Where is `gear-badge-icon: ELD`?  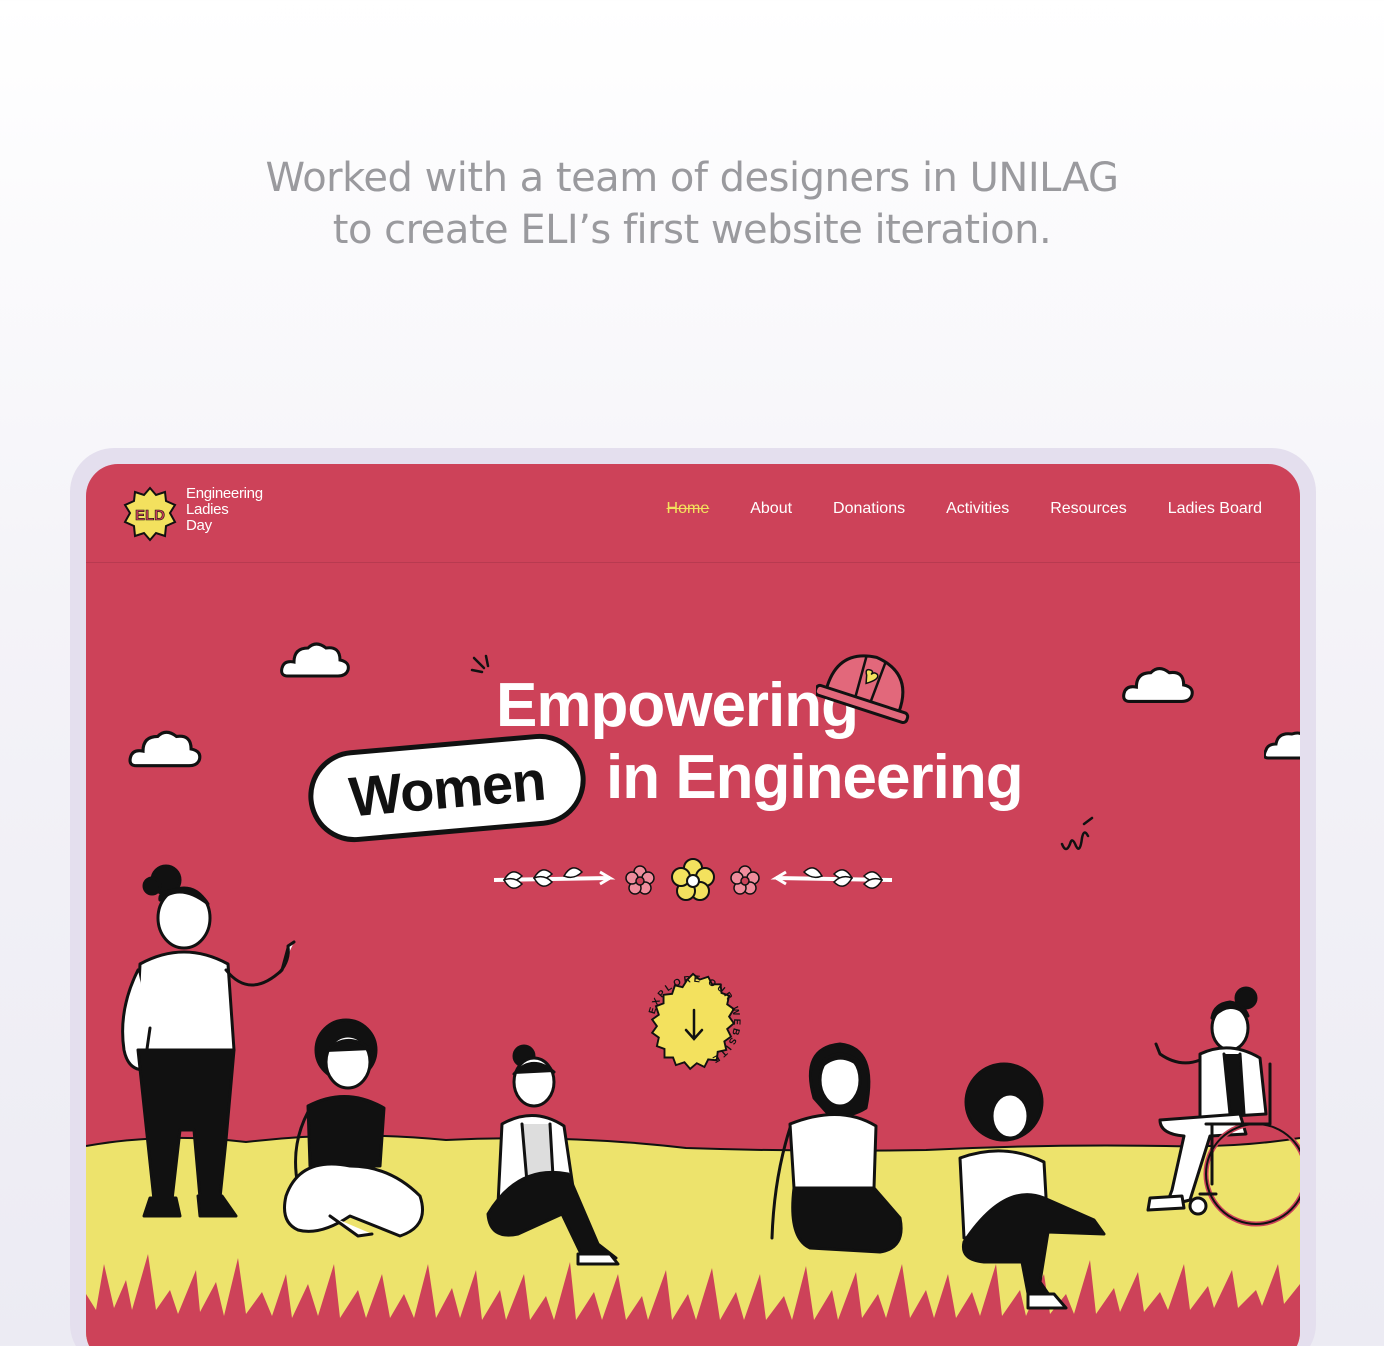
gear-badge-icon: ELD is located at coordinates (150, 514).